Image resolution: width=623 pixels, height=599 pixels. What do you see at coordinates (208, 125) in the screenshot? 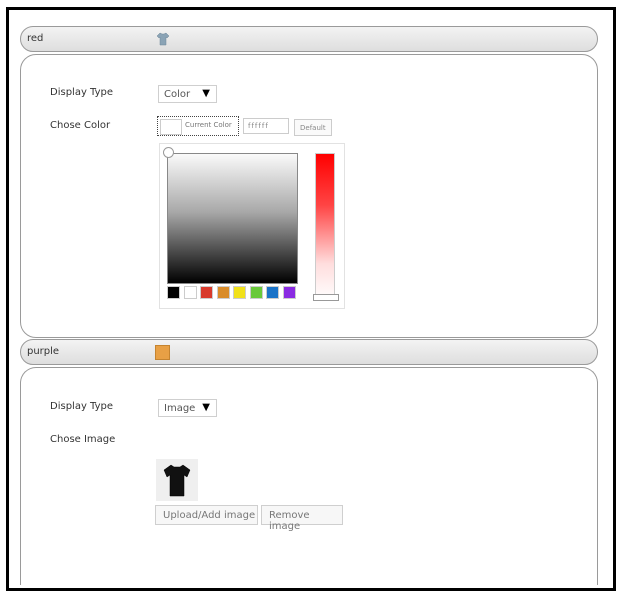
I see `current-color-text: Current Color` at bounding box center [208, 125].